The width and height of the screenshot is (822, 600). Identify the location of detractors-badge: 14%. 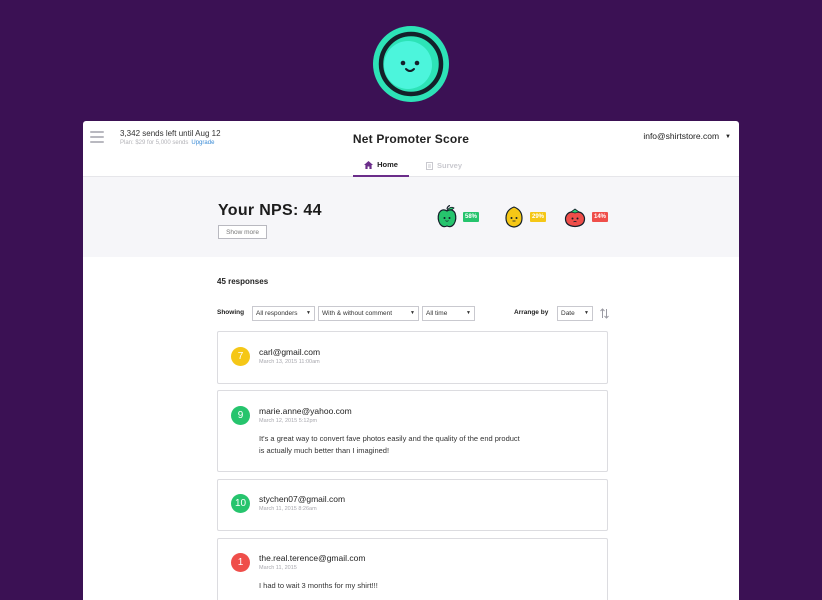
(600, 217).